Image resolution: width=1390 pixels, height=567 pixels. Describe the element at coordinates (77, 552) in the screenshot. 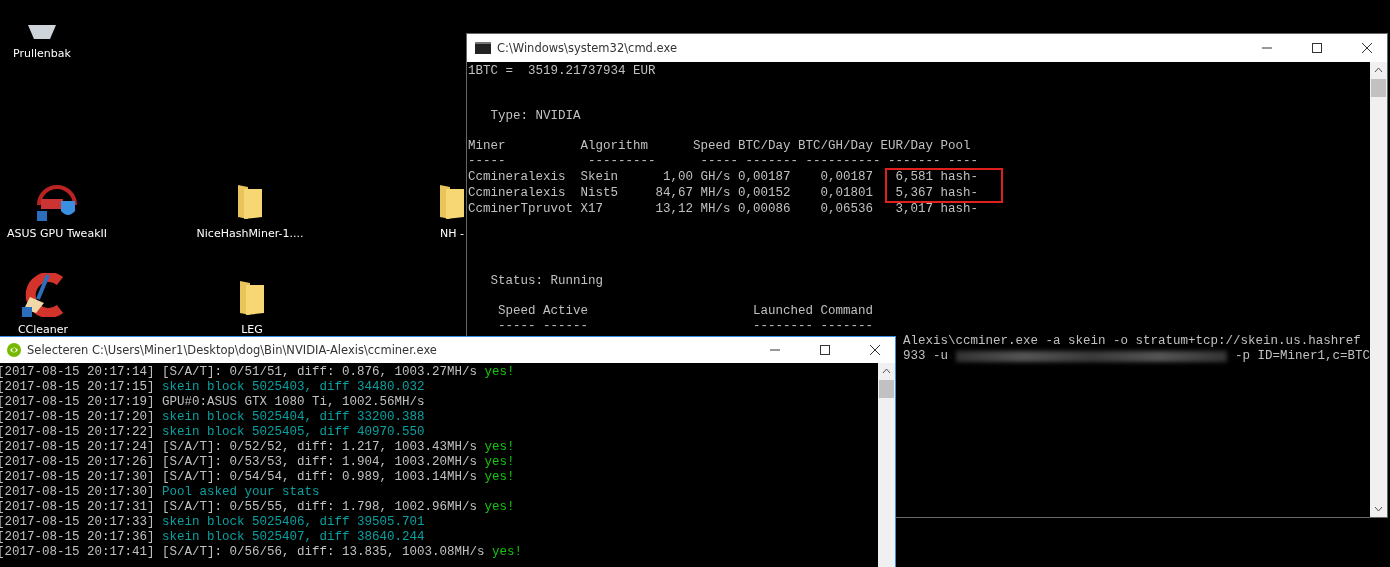

I see `log-timestamp: [2017-08-15 20:17:41]` at that location.